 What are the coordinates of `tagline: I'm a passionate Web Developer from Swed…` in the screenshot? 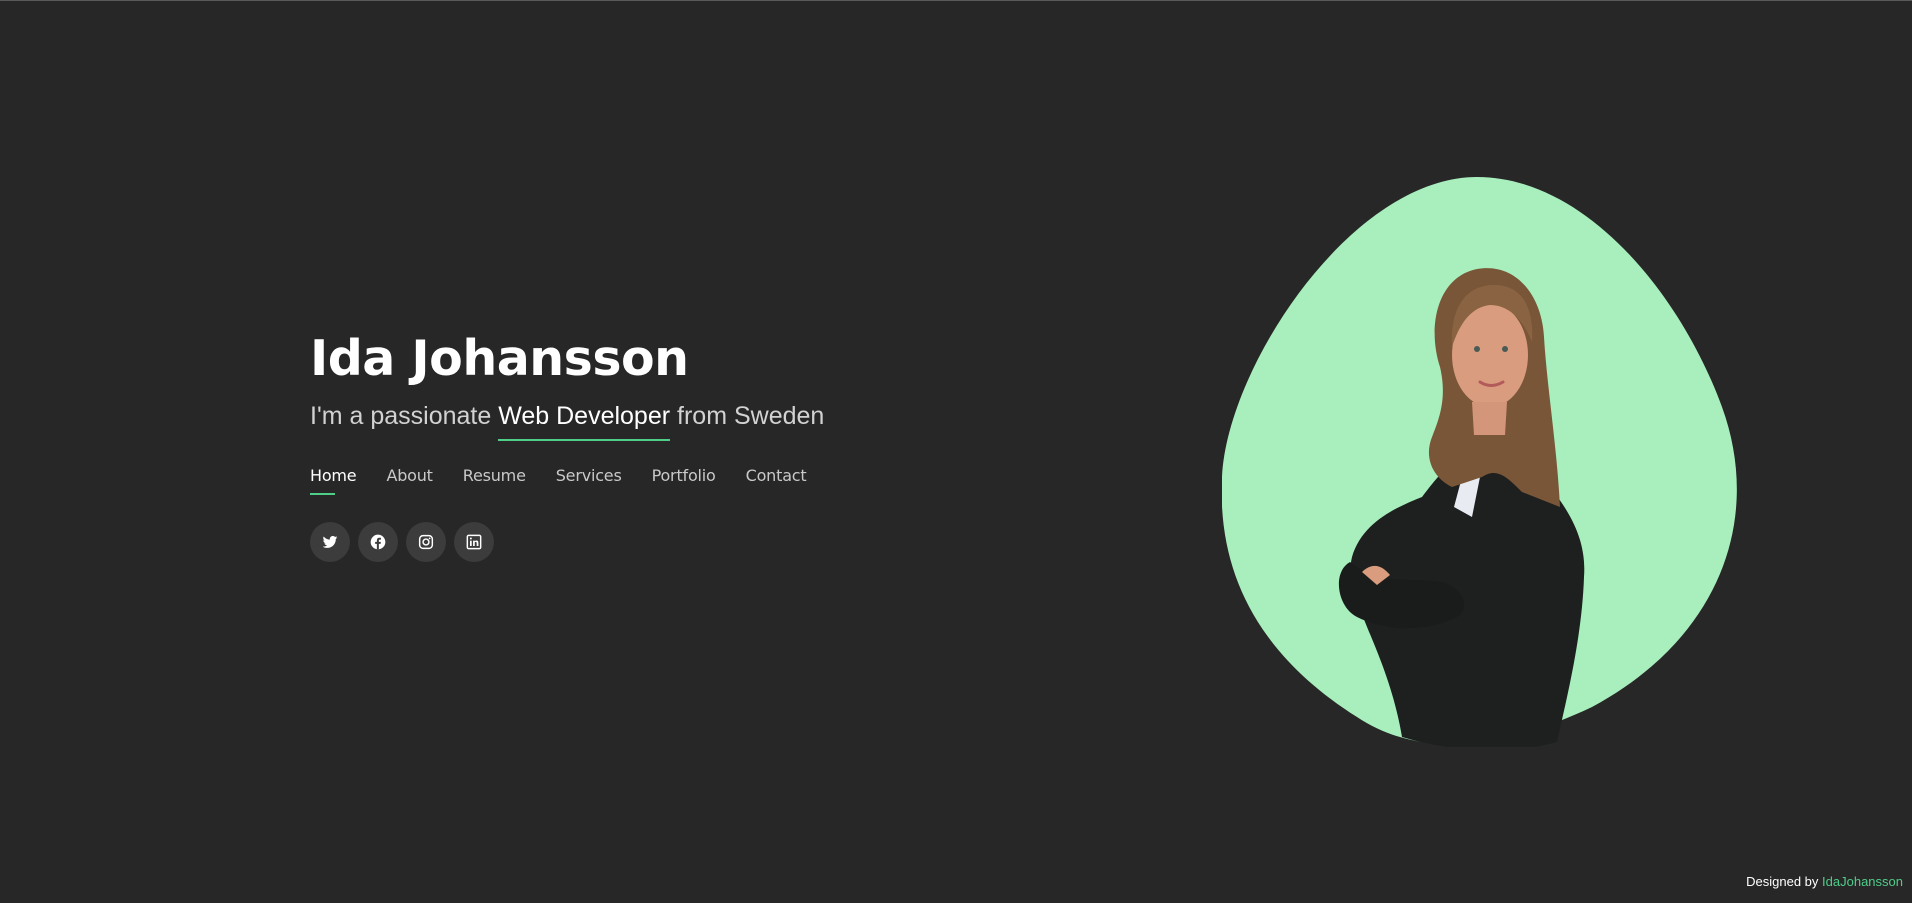 It's located at (620, 420).